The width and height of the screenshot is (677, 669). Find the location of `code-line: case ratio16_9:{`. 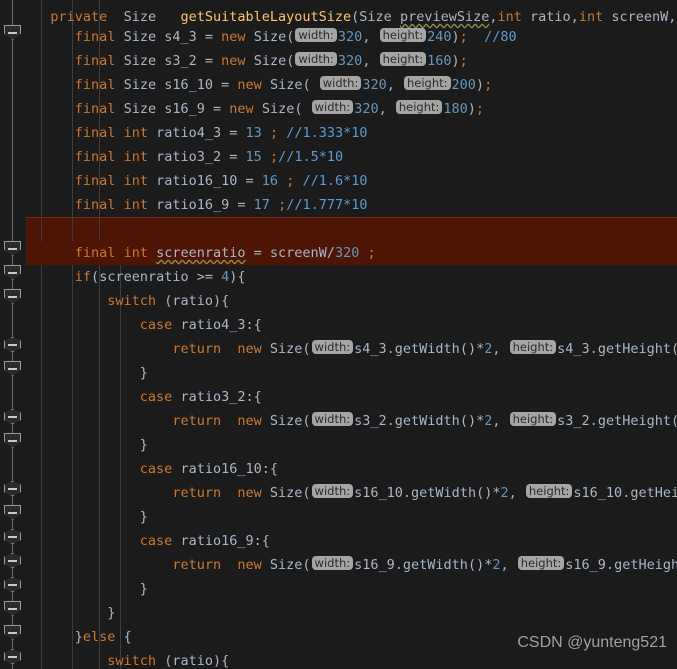

code-line: case ratio16_9:{ is located at coordinates (351, 541).